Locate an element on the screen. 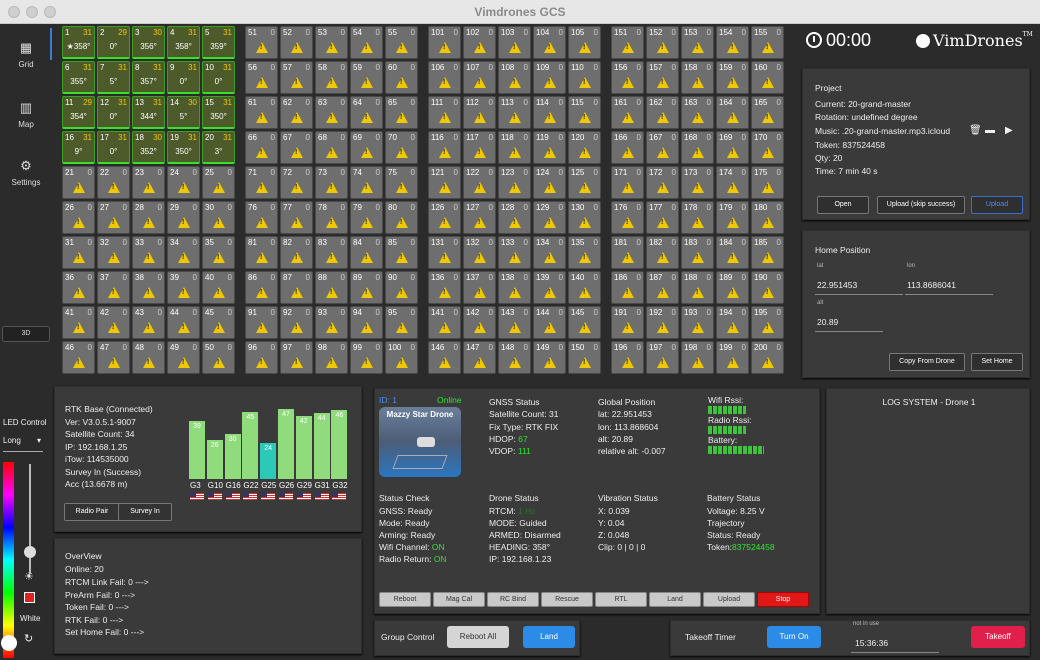 The image size is (1040, 660). copy-from-drone-button: Copy From Drone is located at coordinates (927, 362).